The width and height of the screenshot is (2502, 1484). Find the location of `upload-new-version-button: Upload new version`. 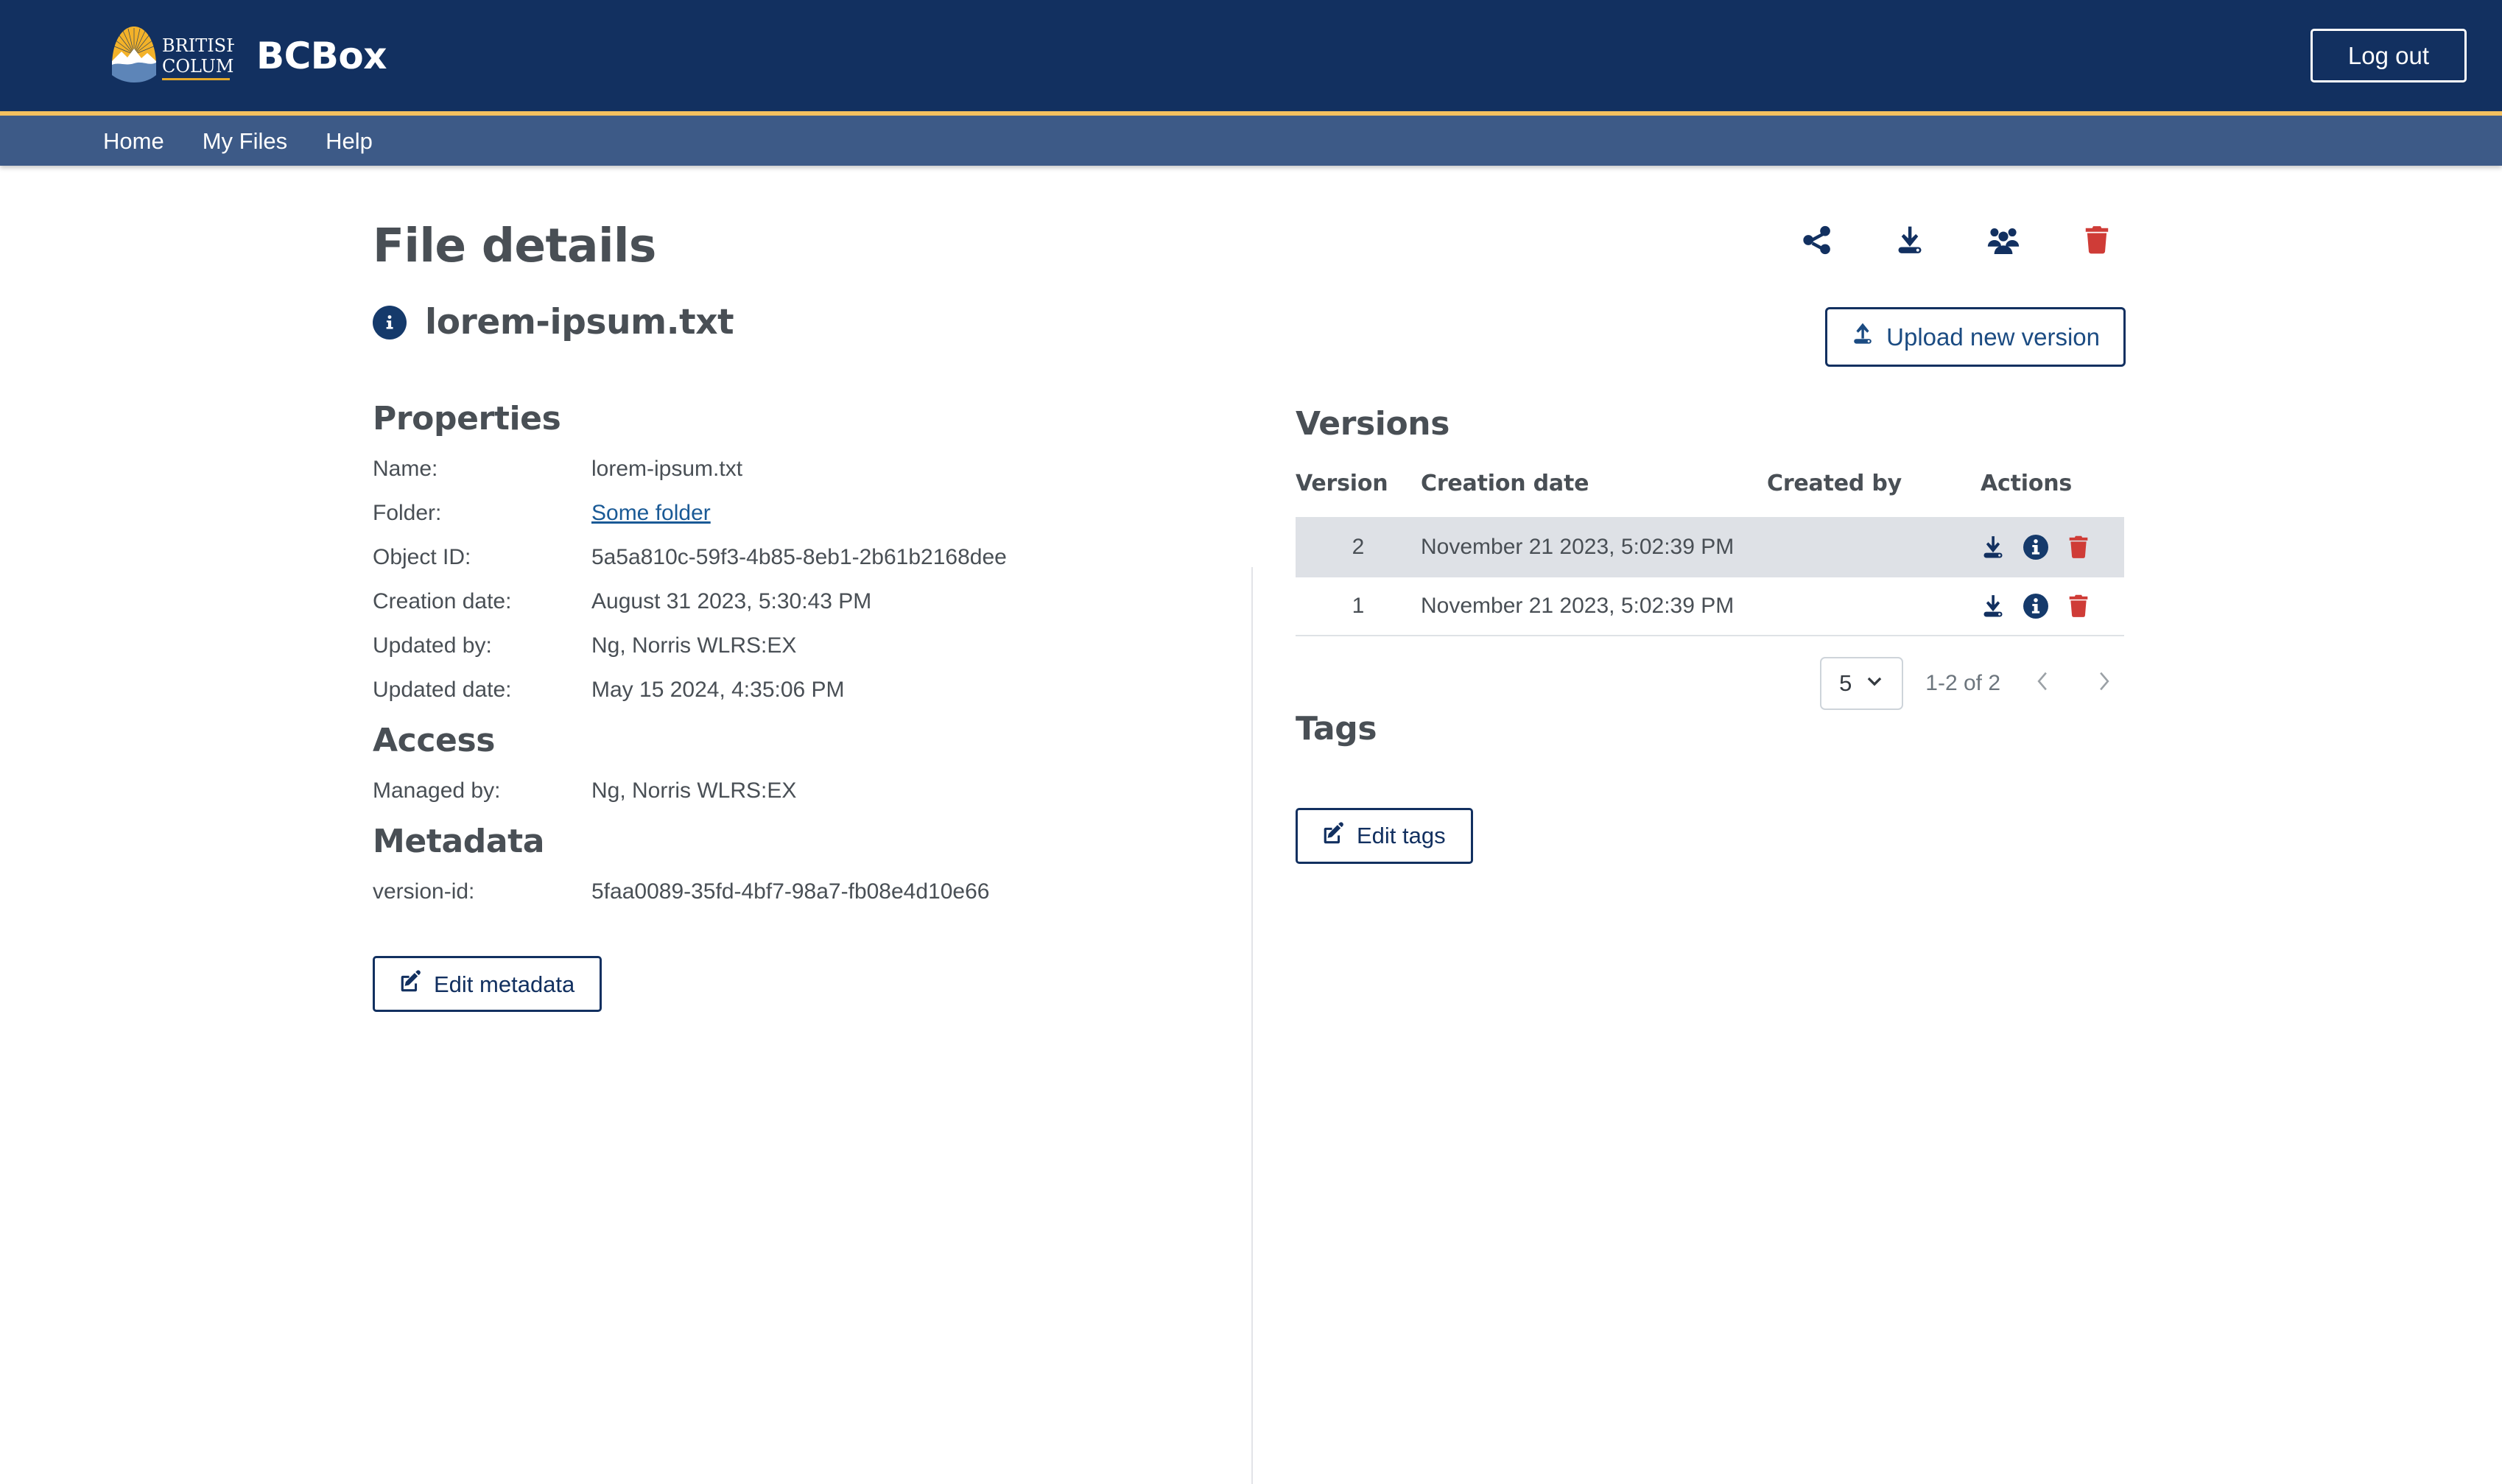

upload-new-version-button: Upload new version is located at coordinates (1975, 337).